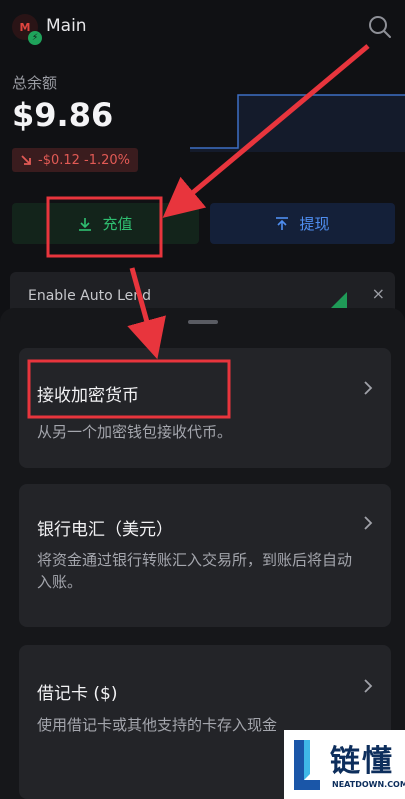  I want to click on watermark-cn: 链懂, so click(362, 761).